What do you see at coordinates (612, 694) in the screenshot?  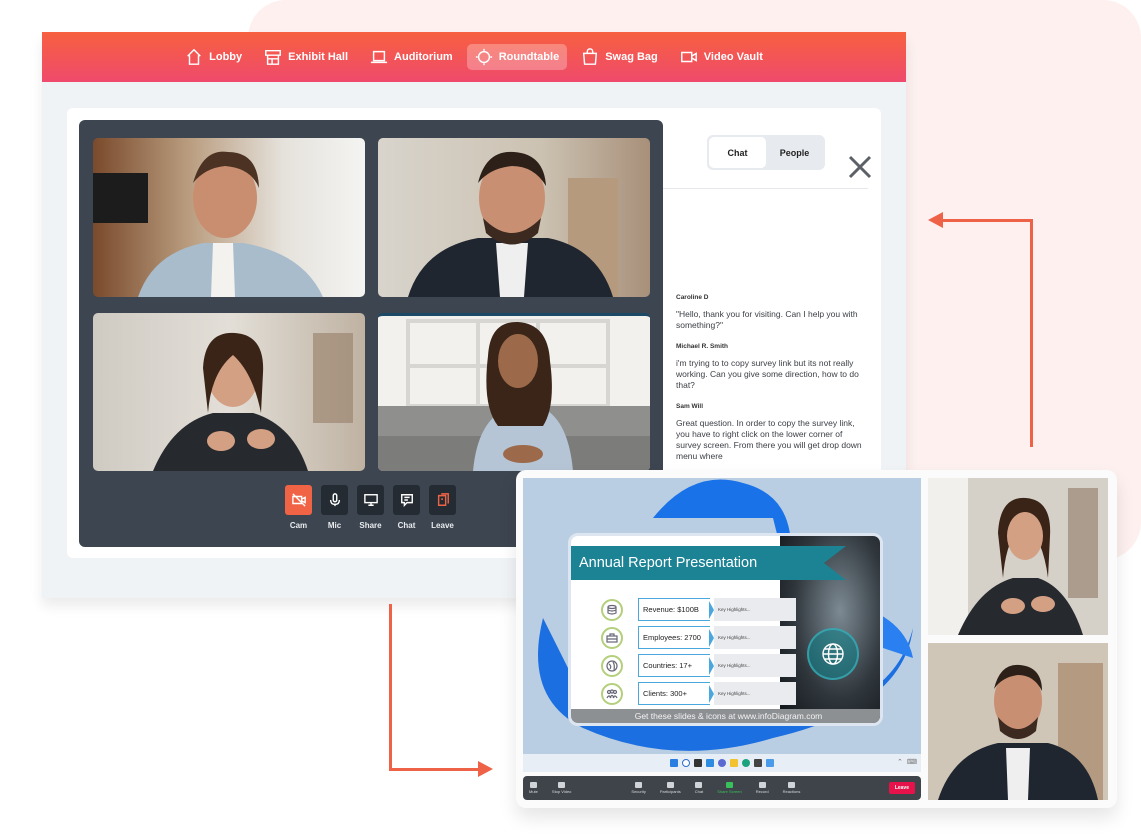 I see `people-group-icon` at bounding box center [612, 694].